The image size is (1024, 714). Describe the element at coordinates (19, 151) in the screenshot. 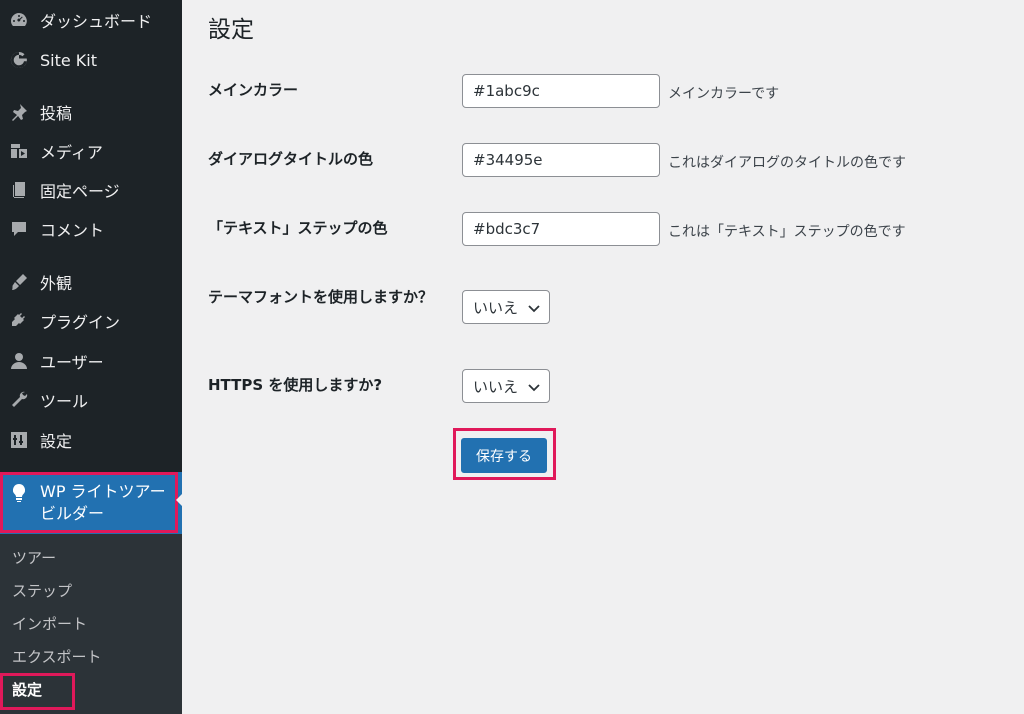

I see `media-icon` at that location.